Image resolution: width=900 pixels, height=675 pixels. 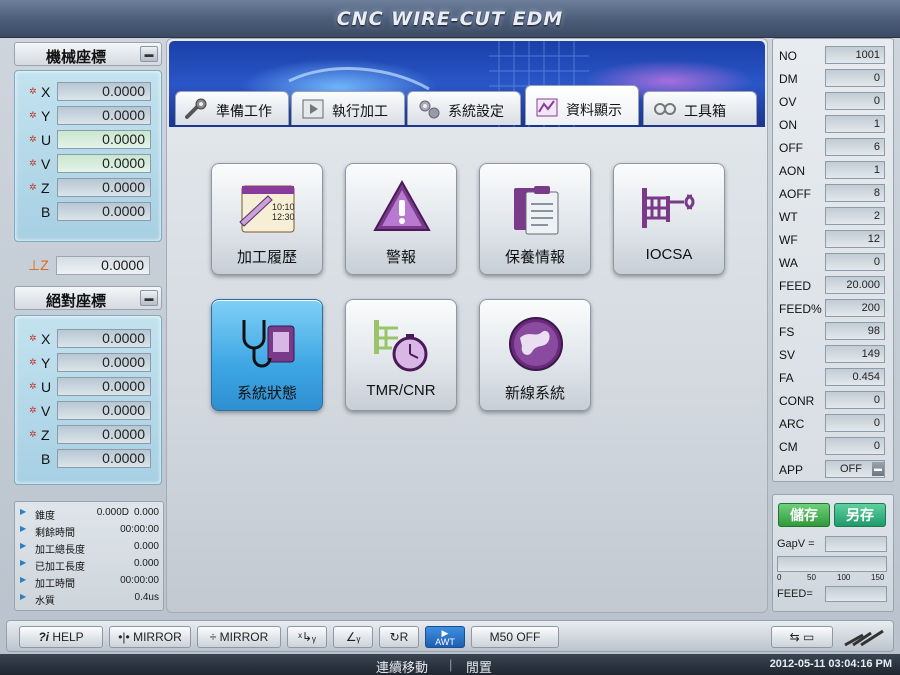 I want to click on info-key: 剩餘時間, so click(x=55, y=533).